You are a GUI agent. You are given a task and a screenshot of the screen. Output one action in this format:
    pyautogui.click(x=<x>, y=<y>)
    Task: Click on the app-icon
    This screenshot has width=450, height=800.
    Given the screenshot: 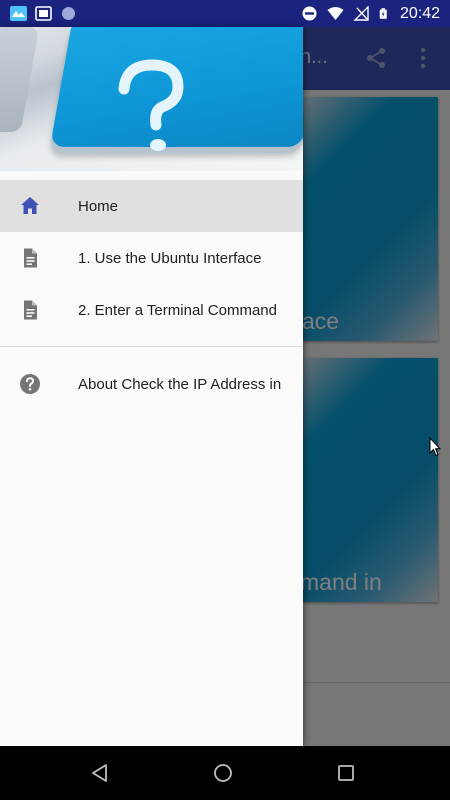 What is the action you would take?
    pyautogui.click(x=18, y=13)
    